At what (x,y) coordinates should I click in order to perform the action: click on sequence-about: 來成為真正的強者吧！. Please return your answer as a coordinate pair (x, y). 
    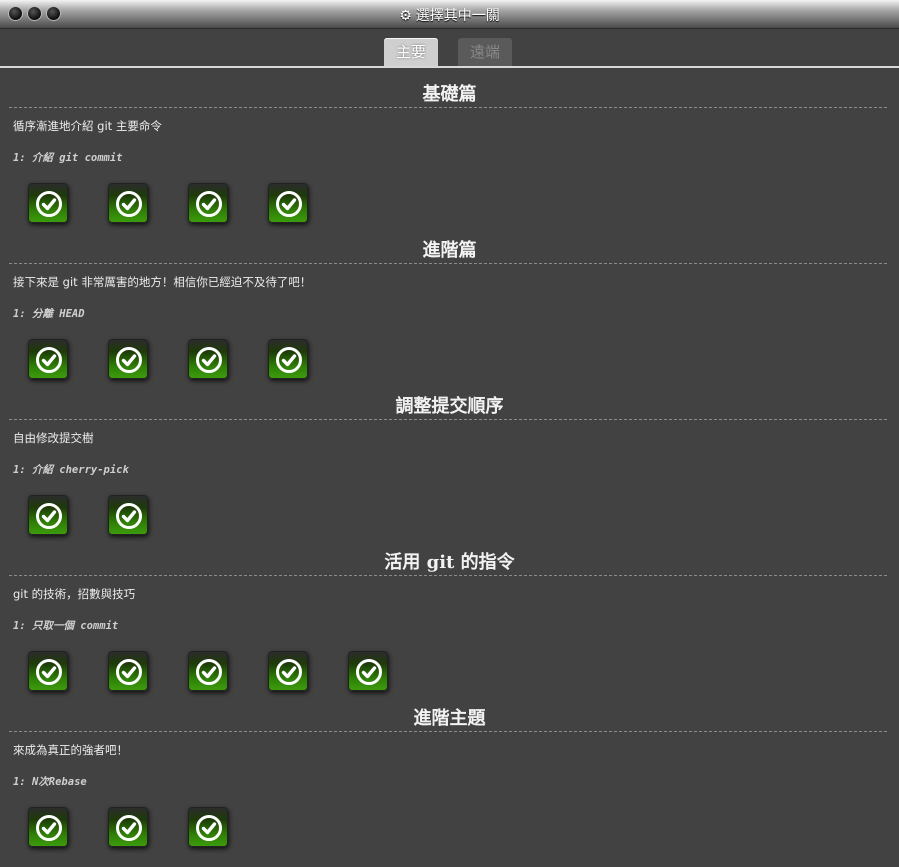
    Looking at the image, I should click on (70, 750).